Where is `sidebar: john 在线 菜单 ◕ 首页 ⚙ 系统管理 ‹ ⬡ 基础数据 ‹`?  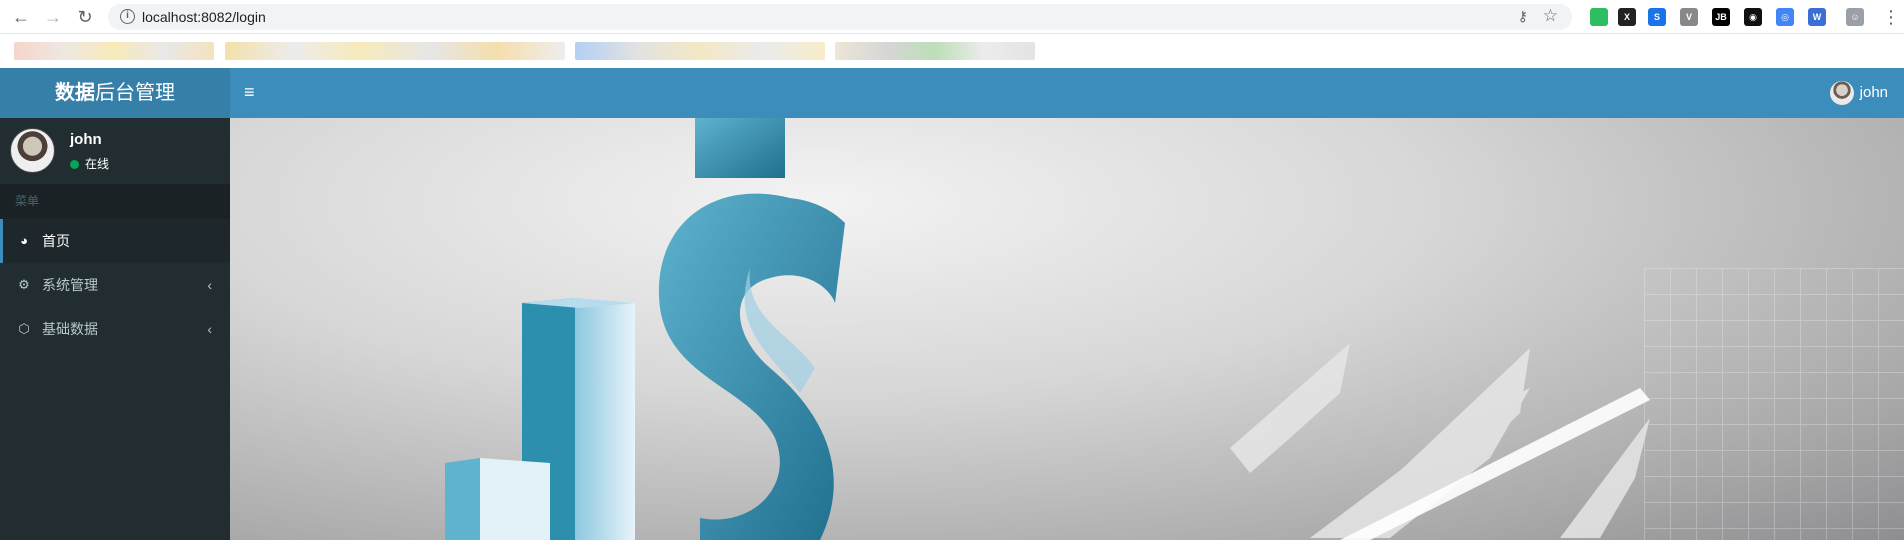 sidebar: john 在线 菜单 ◕ 首页 ⚙ 系统管理 ‹ ⬡ 基础数据 ‹ is located at coordinates (115, 329).